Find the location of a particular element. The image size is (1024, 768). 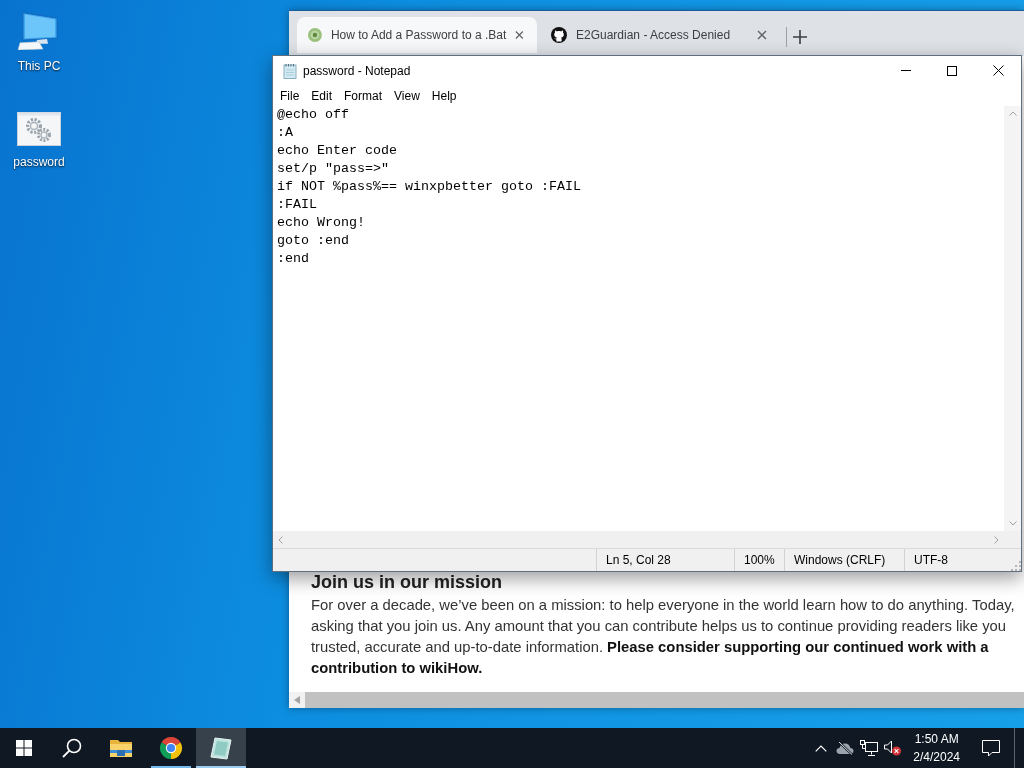

status-text: Windows (CRLF) is located at coordinates (840, 560).